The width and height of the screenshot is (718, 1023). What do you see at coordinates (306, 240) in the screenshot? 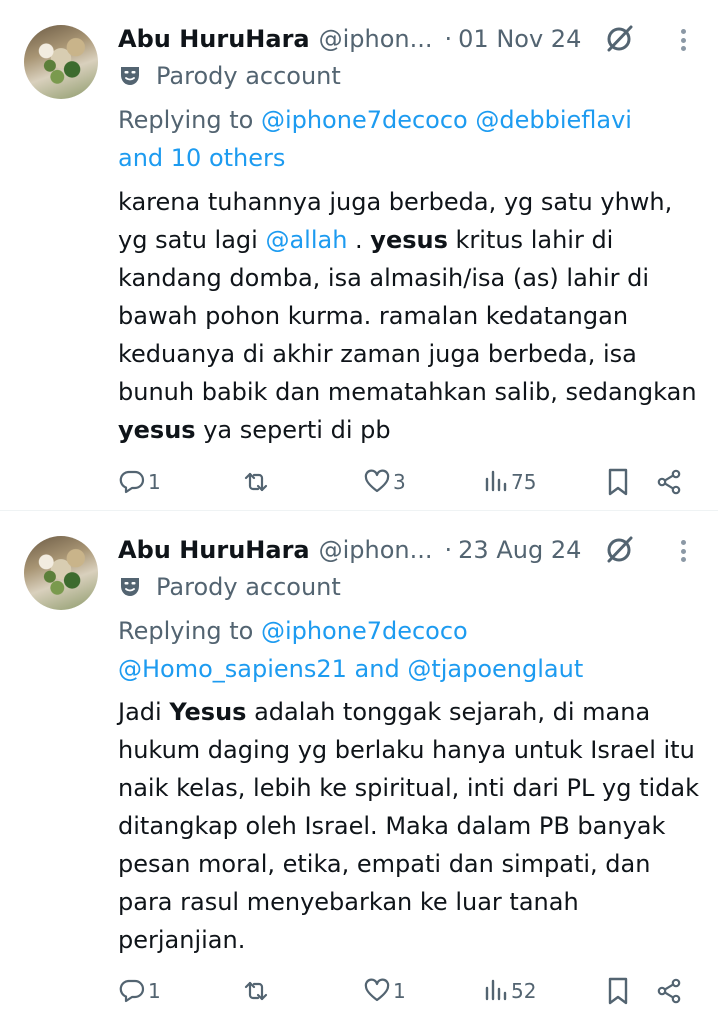
I see `mention-link: @allah` at bounding box center [306, 240].